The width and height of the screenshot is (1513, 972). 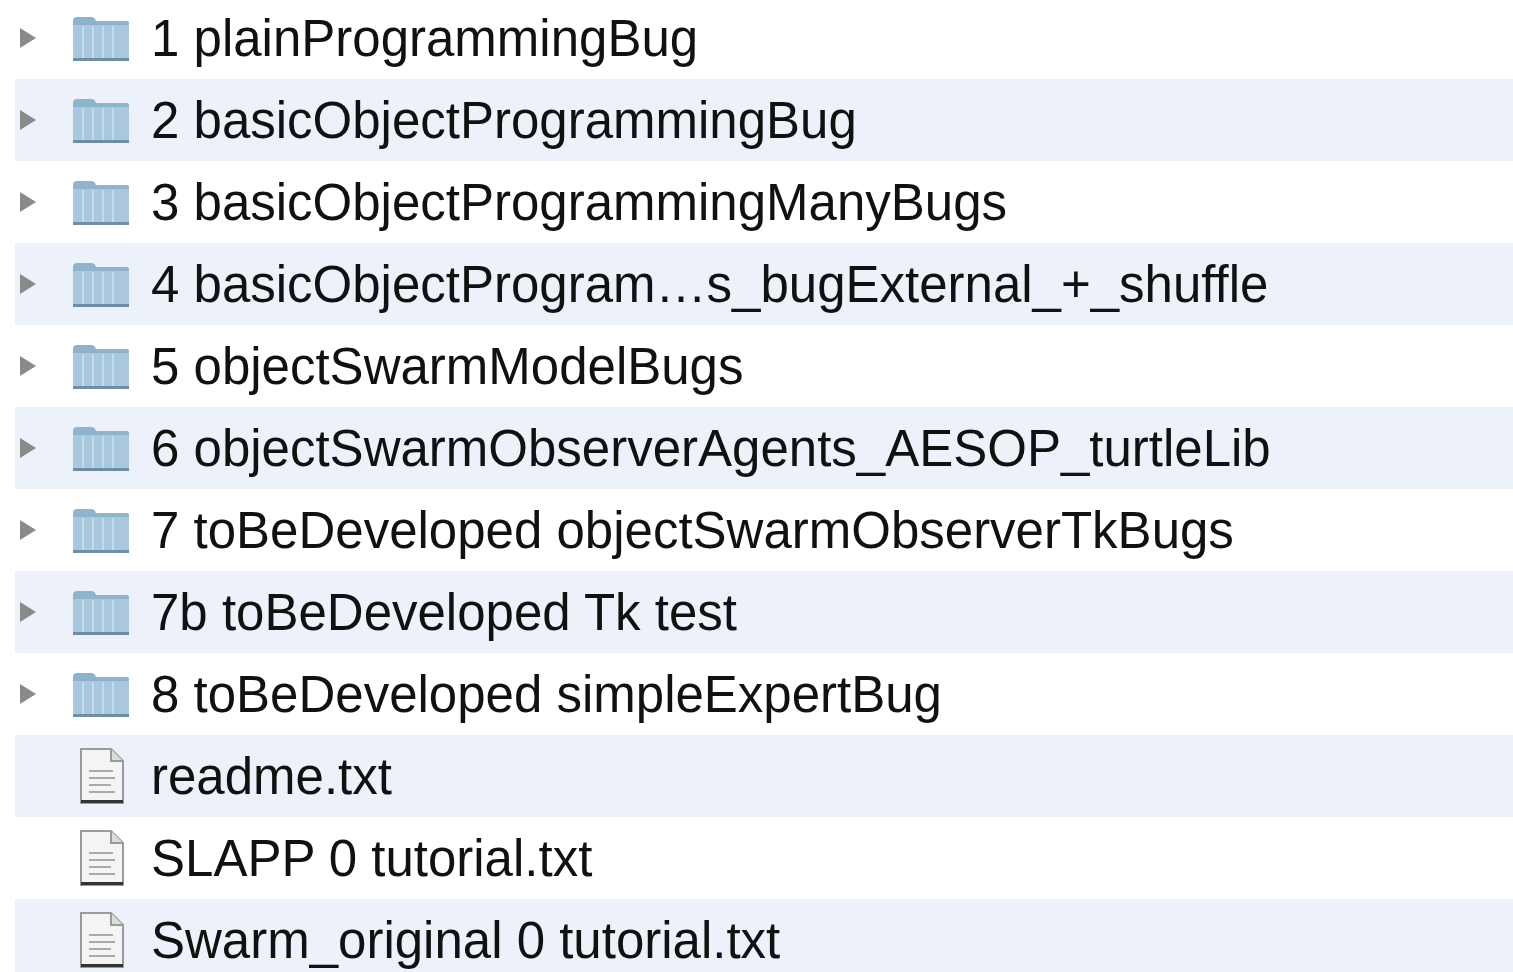 What do you see at coordinates (504, 120) in the screenshot?
I see `file-name: 2 basicObjectProgrammingBug` at bounding box center [504, 120].